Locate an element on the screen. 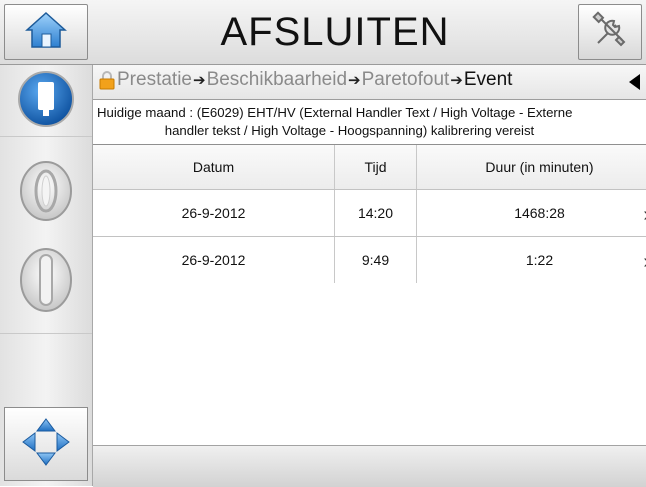 This screenshot has height=487, width=646. table-row: 26-9-2012 9:49 1:22 › is located at coordinates (369, 260).